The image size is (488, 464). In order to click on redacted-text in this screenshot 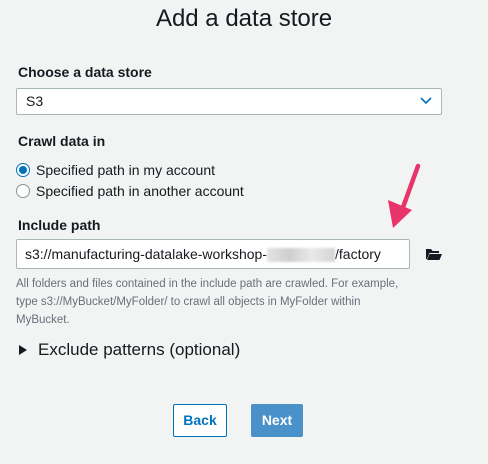, I will do `click(301, 255)`.